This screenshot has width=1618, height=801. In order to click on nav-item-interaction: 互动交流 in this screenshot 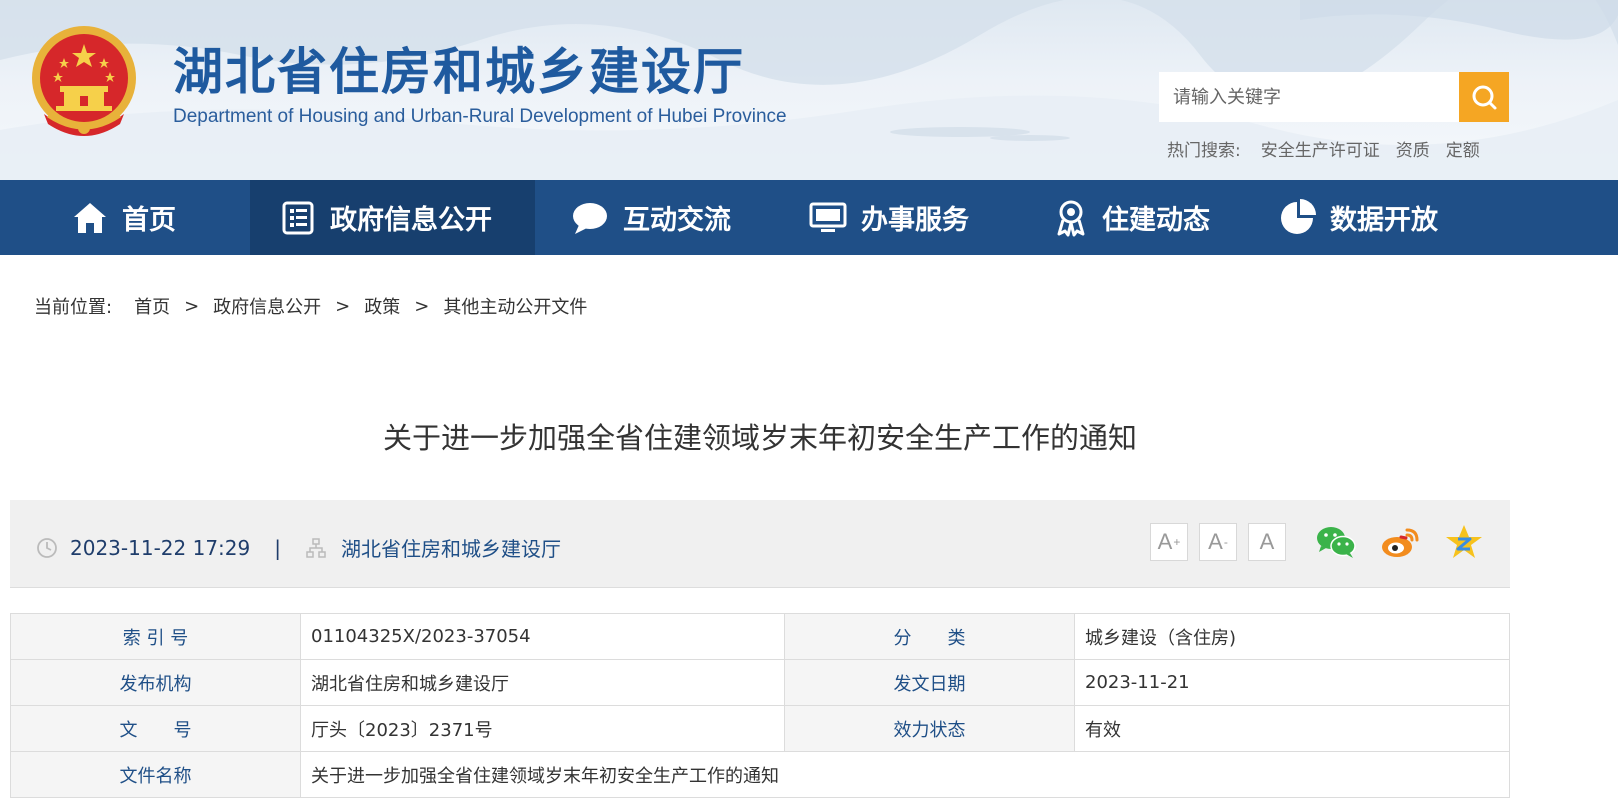, I will do `click(655, 217)`.